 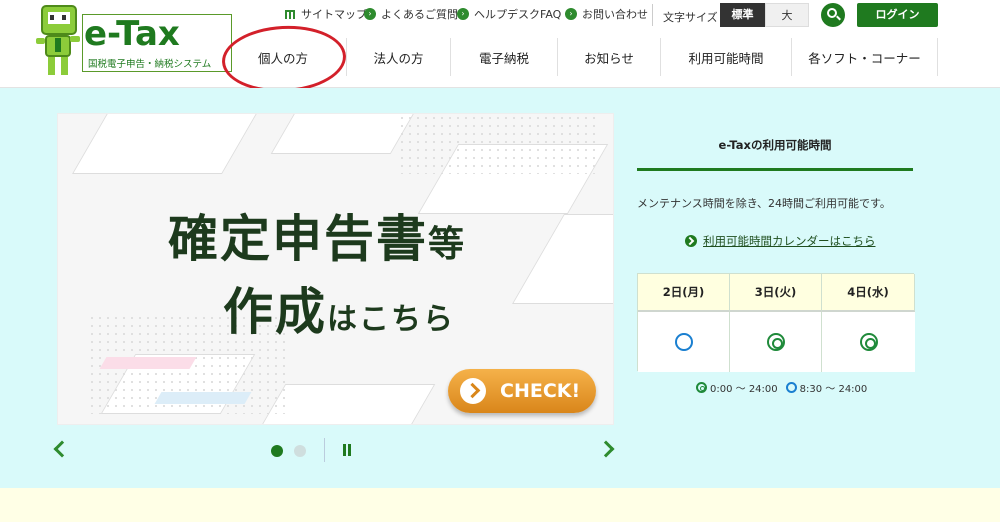 I want to click on circle-arrow-icon, so click(x=691, y=241).